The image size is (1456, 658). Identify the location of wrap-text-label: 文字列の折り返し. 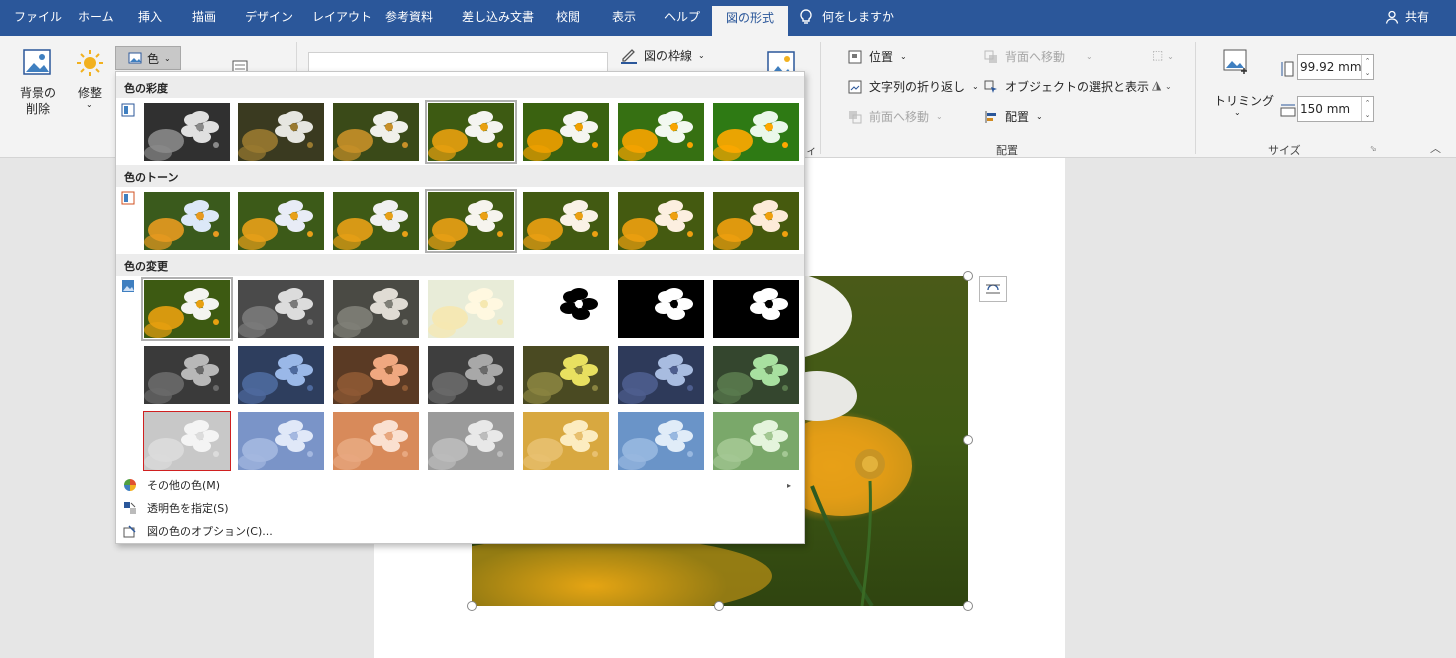
(917, 87).